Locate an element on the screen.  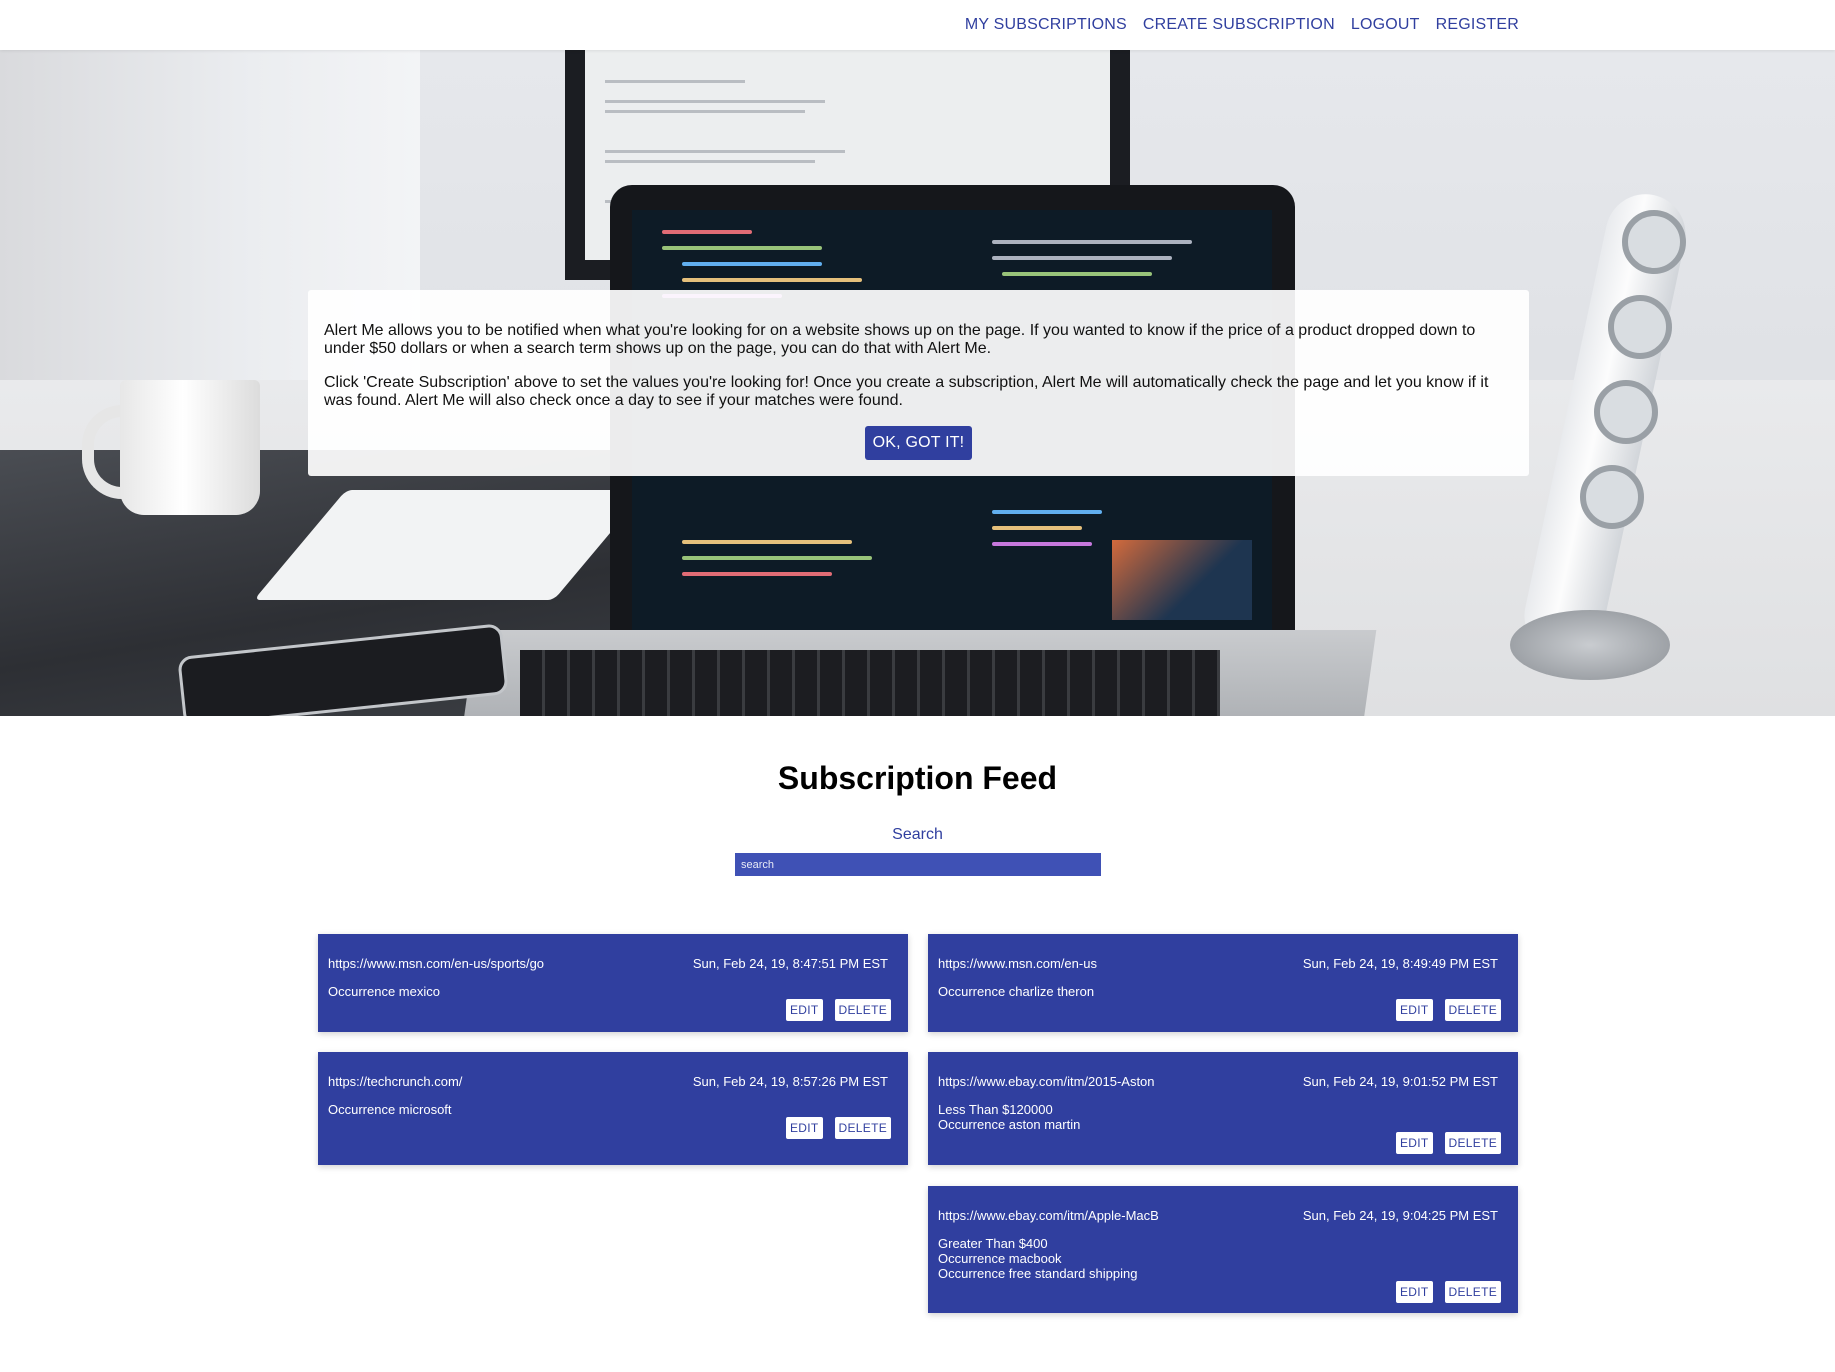
hero-mug is located at coordinates (190, 447).